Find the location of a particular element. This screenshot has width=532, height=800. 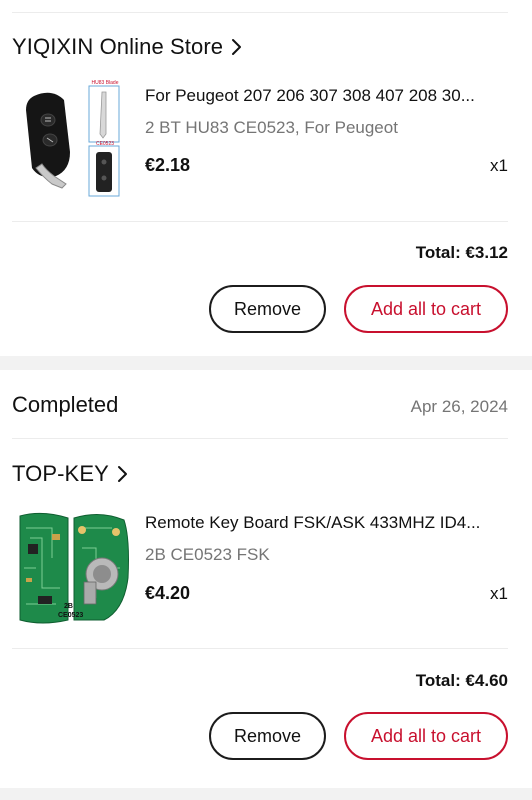

header-divider is located at coordinates (260, 438).